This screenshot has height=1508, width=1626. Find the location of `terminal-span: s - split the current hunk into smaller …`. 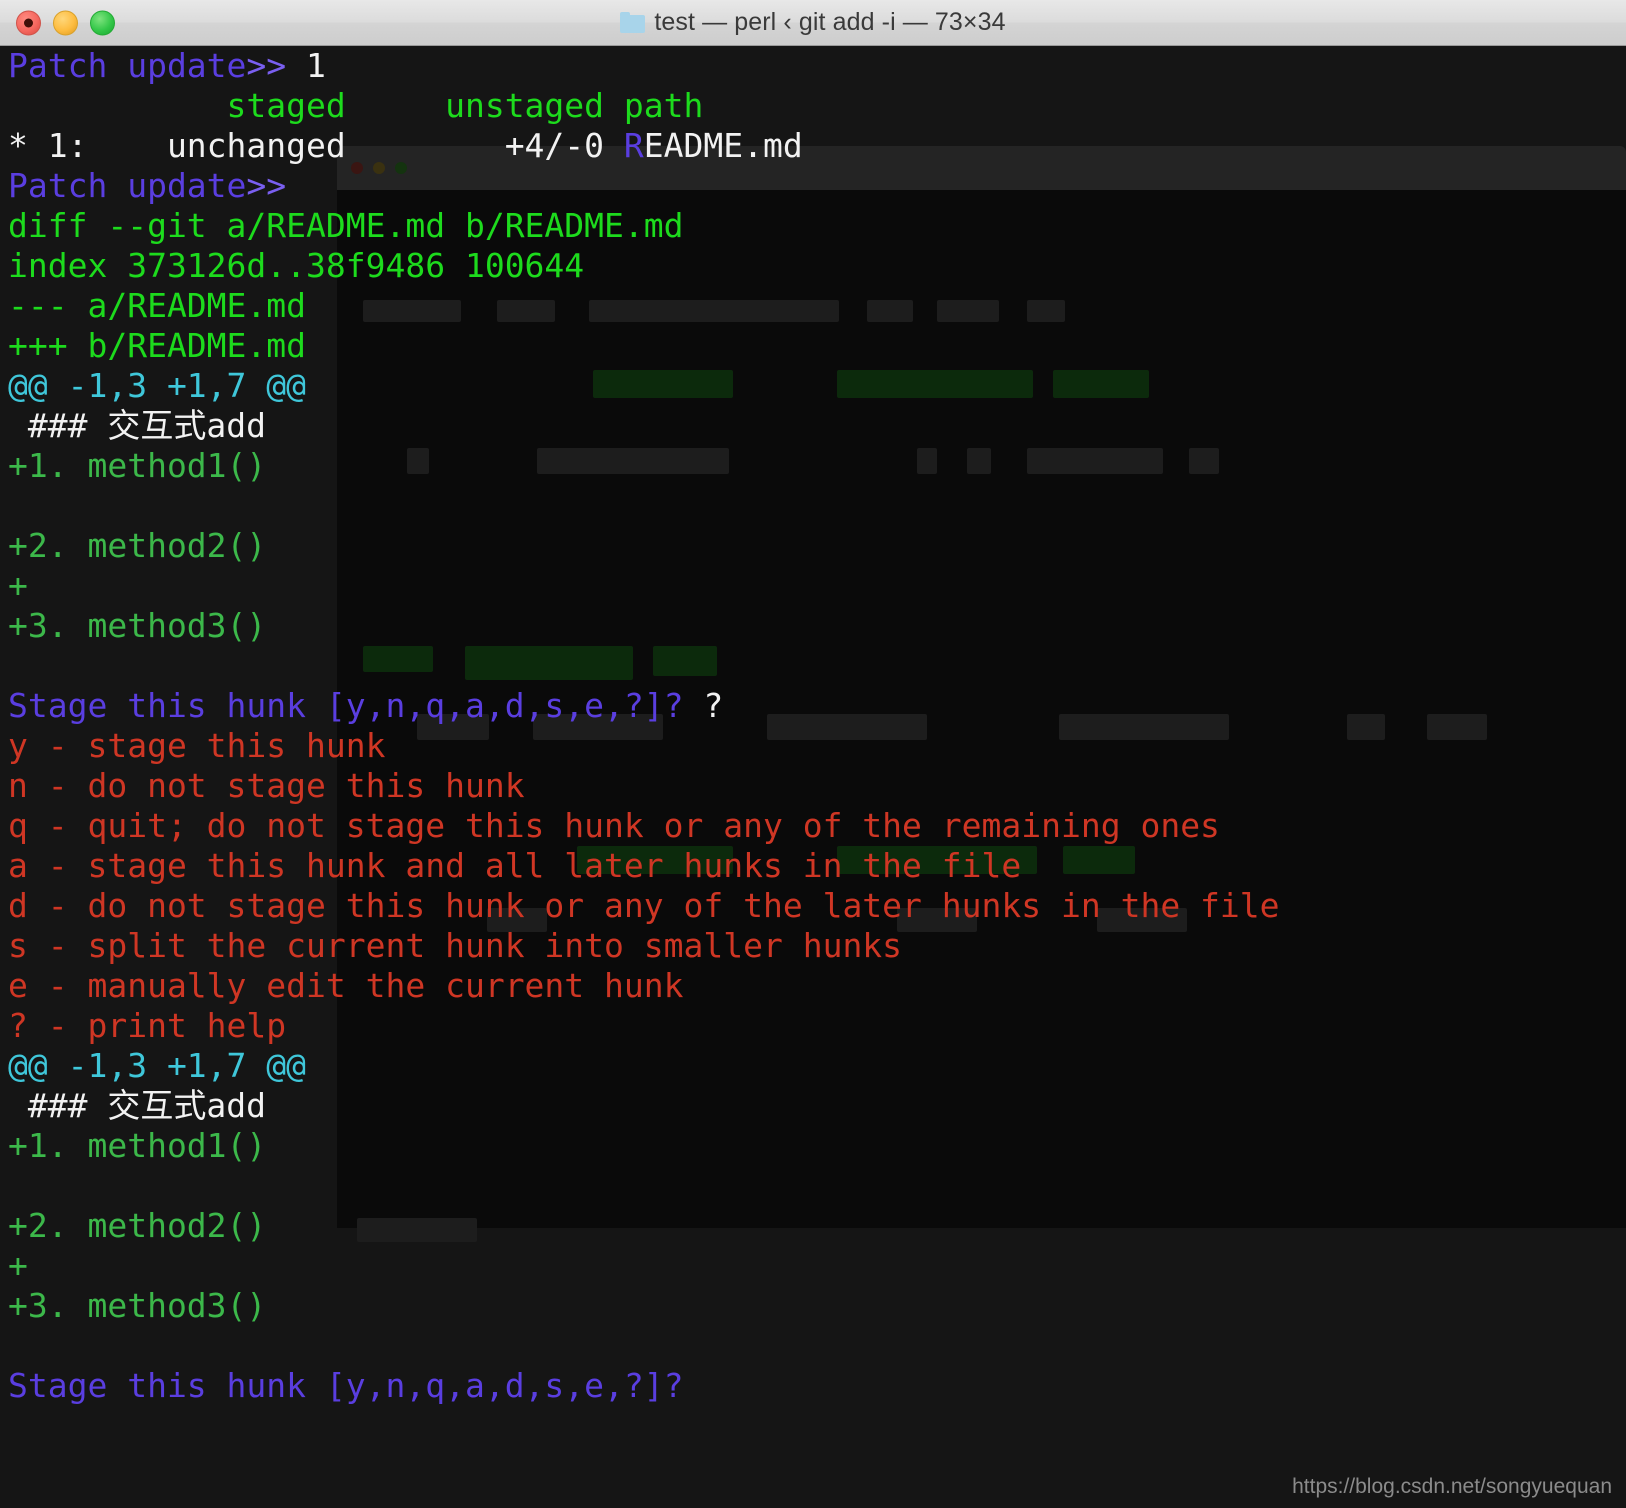

terminal-span: s - split the current hunk into smaller … is located at coordinates (455, 945).